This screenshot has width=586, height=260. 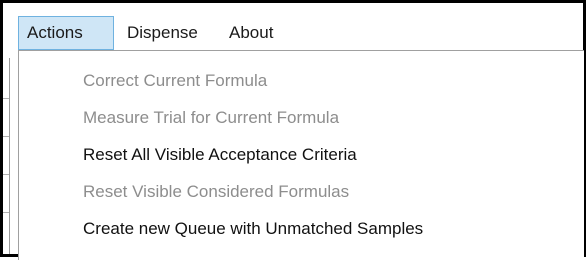 I want to click on menu-about: About, so click(x=260, y=33).